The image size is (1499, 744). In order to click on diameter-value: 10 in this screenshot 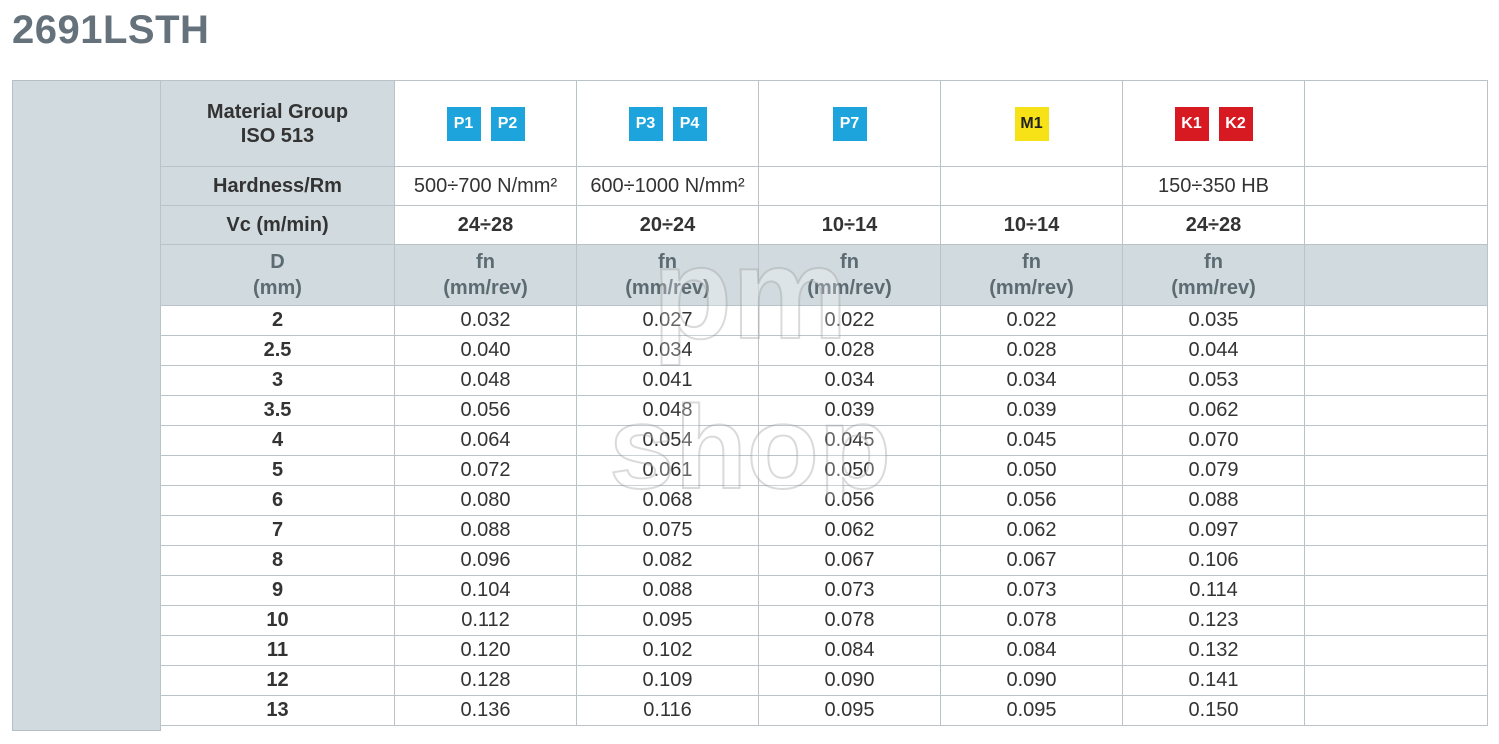, I will do `click(277, 620)`.